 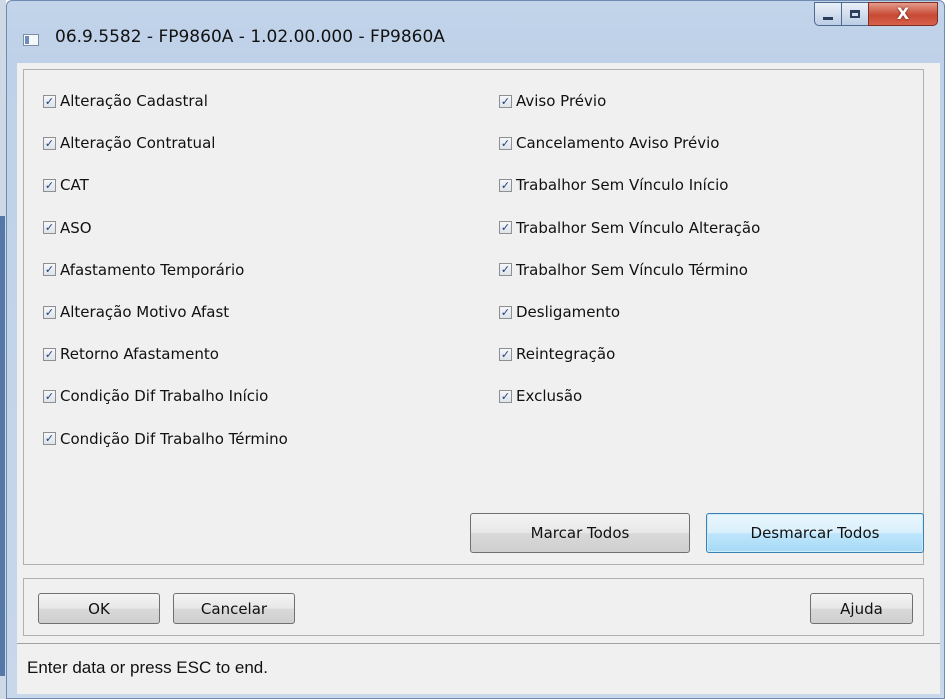 What do you see at coordinates (152, 269) in the screenshot?
I see `checkbox-label: Afastamento Temporário` at bounding box center [152, 269].